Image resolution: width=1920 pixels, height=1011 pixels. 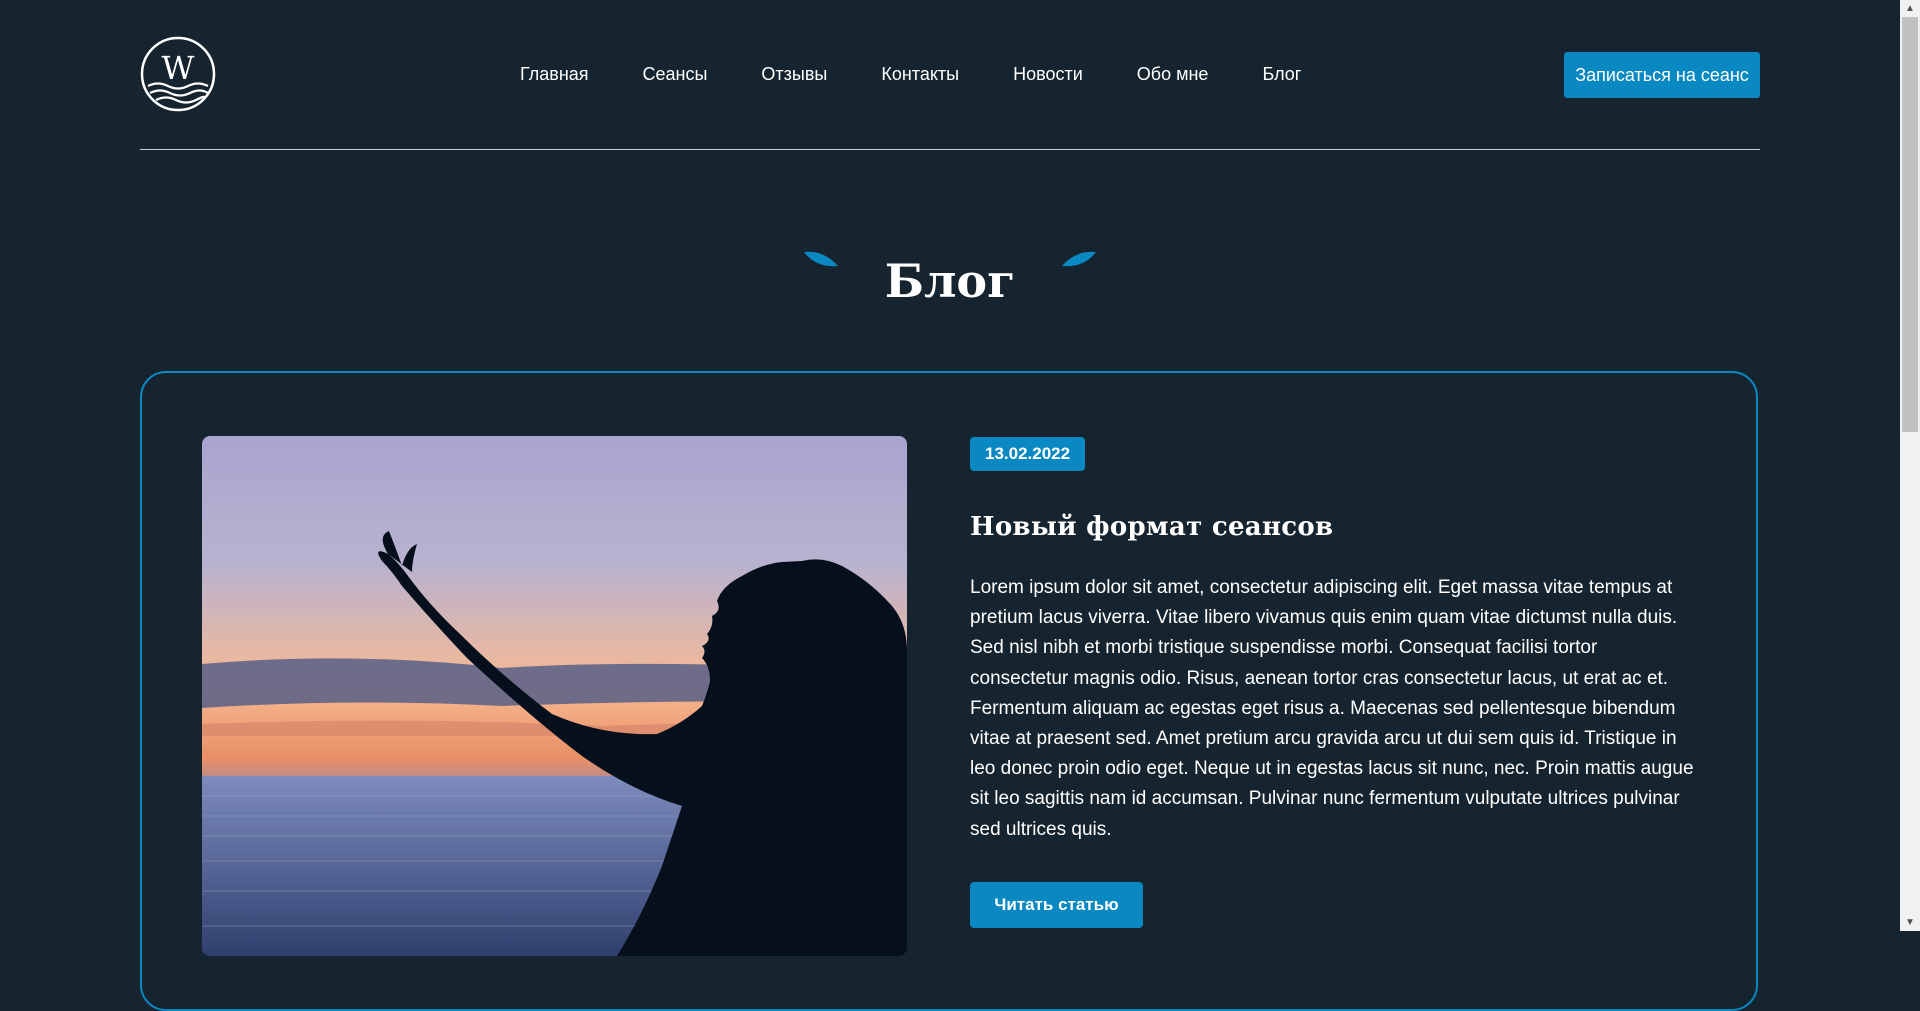 I want to click on read-article-button: Читать статью, so click(x=1056, y=905).